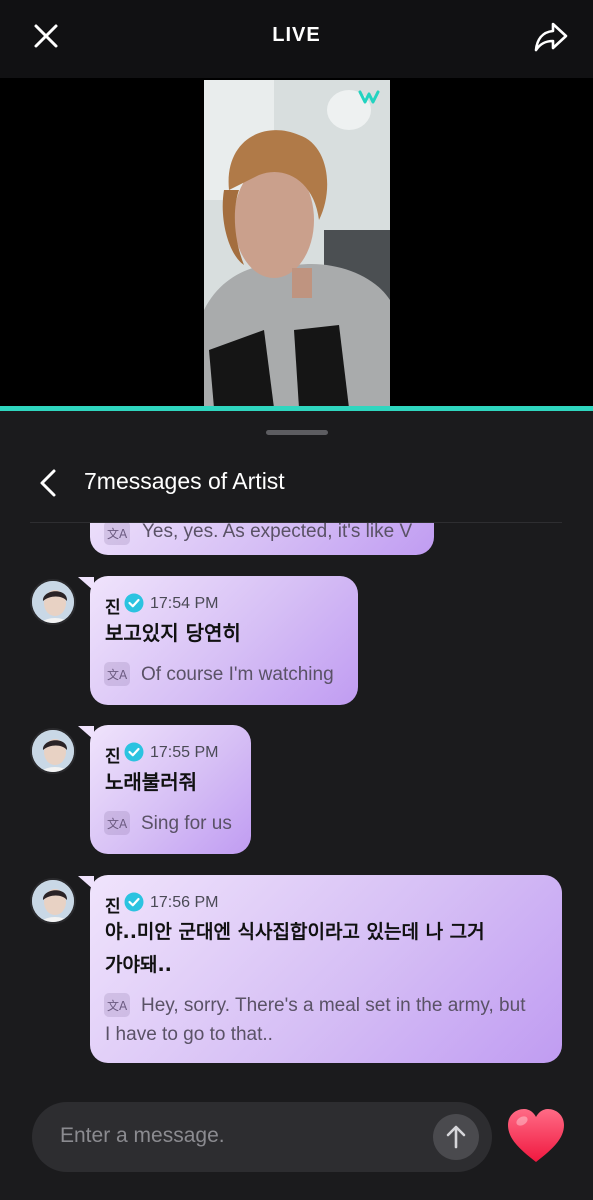 The width and height of the screenshot is (593, 1200). What do you see at coordinates (173, 633) in the screenshot?
I see `message-text: 보고있지 당연히` at bounding box center [173, 633].